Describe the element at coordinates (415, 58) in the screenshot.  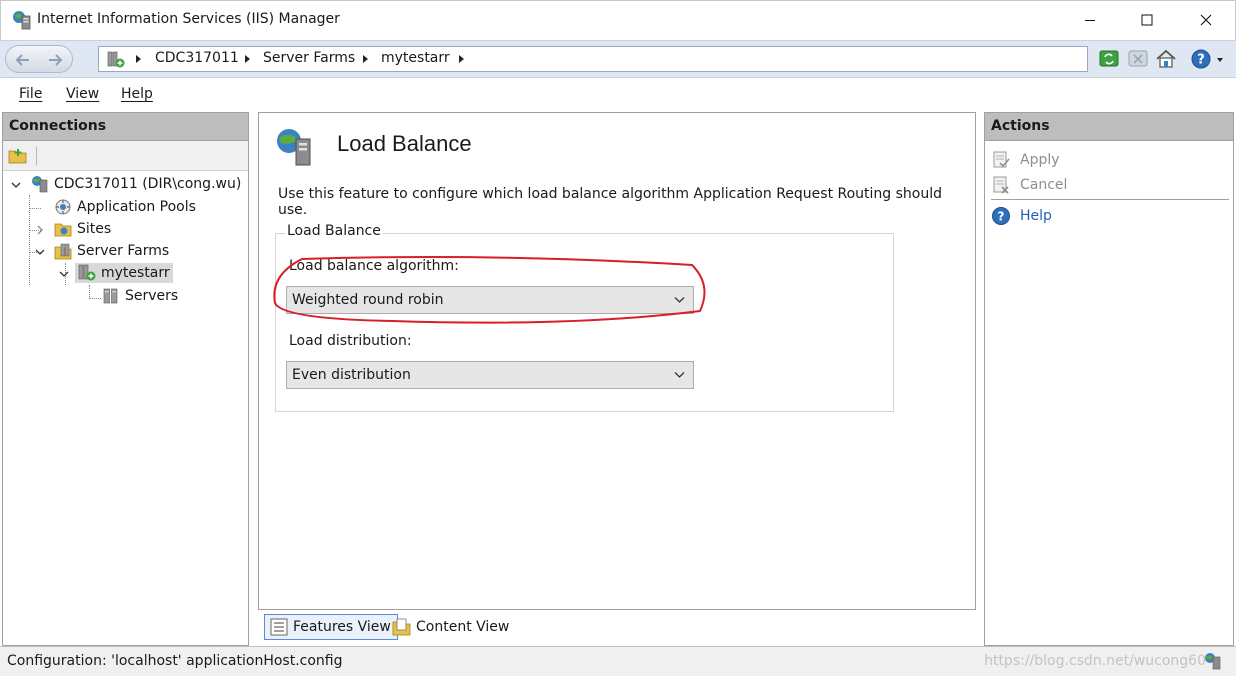
I see `breadcrumb-farm: mytestarr` at that location.